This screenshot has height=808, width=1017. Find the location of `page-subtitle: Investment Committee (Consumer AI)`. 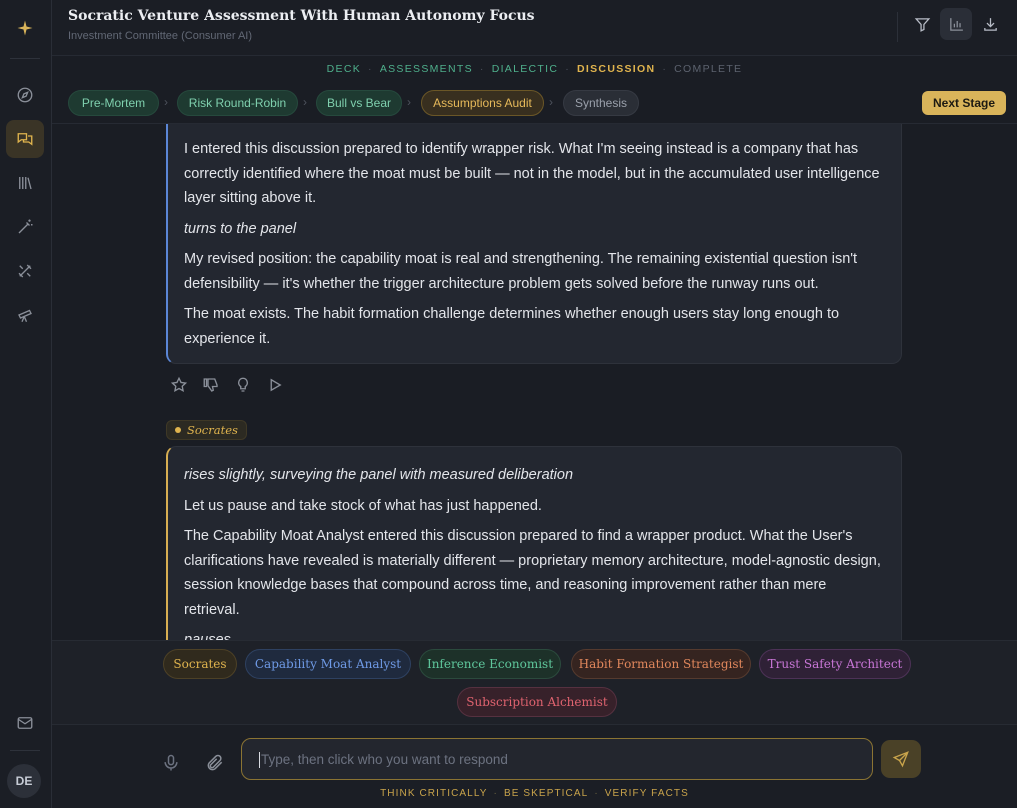

page-subtitle: Investment Committee (Consumer AI) is located at coordinates (160, 36).